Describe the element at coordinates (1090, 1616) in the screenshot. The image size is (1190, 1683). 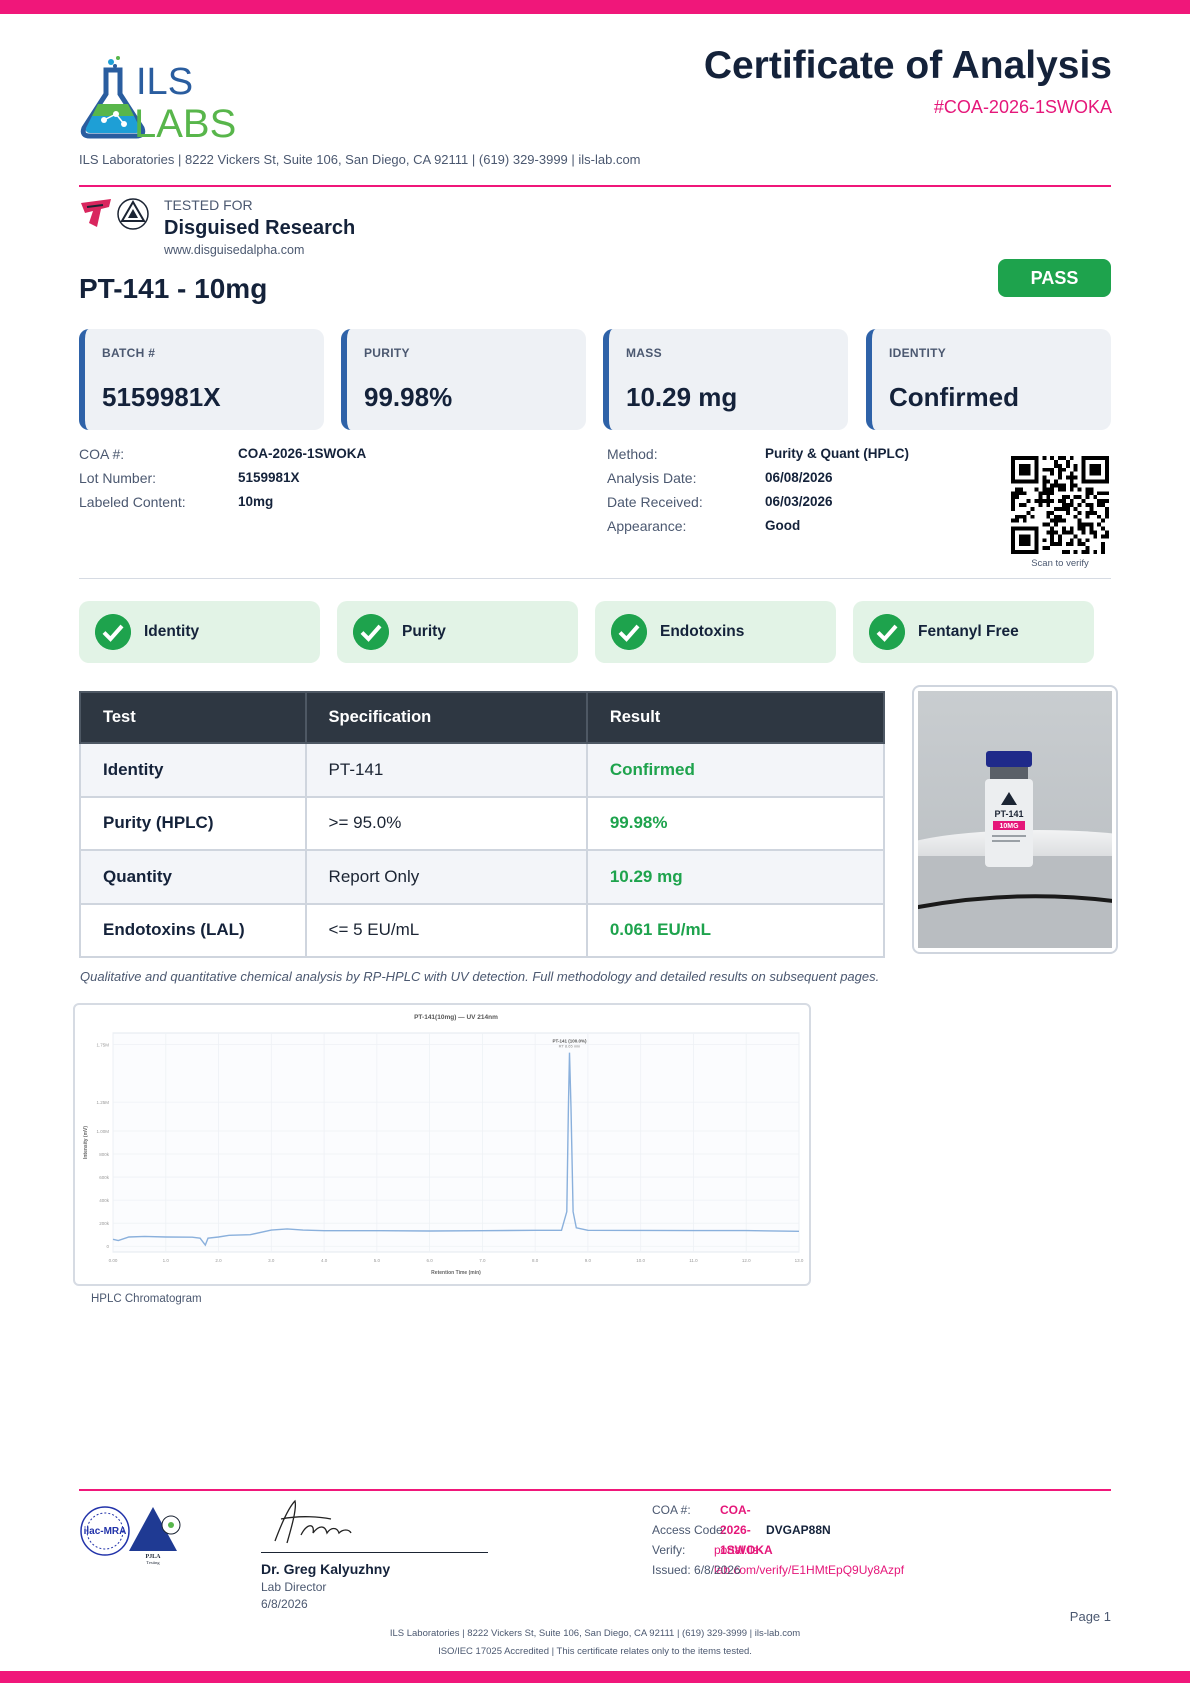
I see `page-number: Page 1` at that location.